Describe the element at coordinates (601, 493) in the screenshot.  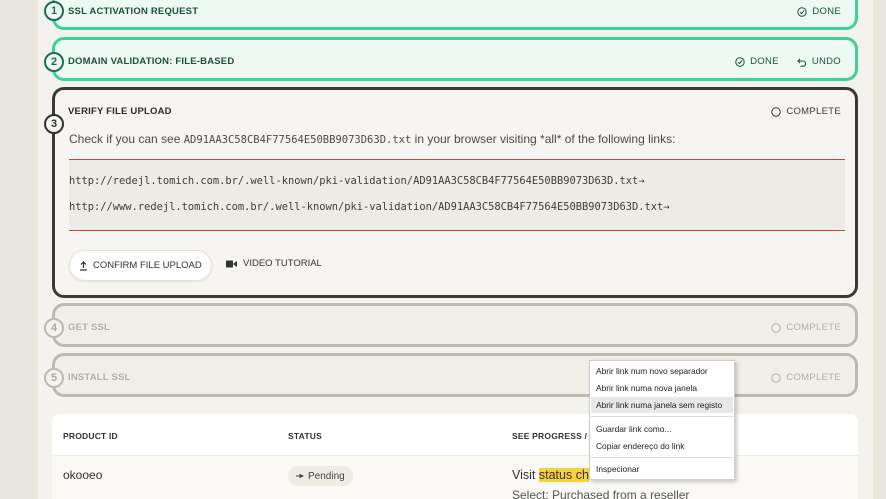
I see `select-text: Select: Purchased from a reseller` at that location.